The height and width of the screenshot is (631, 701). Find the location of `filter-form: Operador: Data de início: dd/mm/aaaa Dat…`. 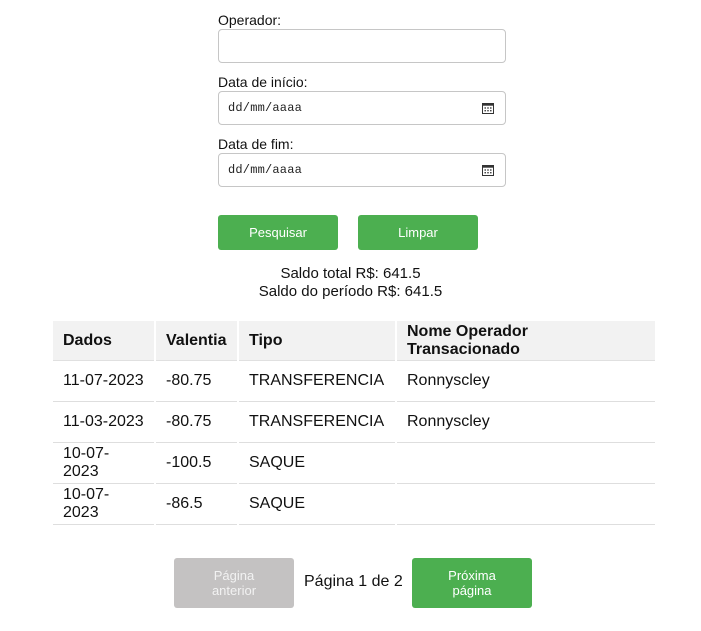

filter-form: Operador: Data de início: dd/mm/aaaa Dat… is located at coordinates (362, 99).